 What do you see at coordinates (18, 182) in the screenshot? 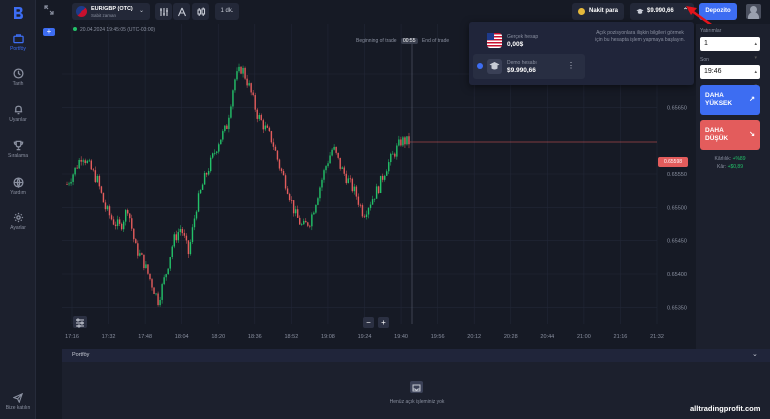
I see `globe-icon` at bounding box center [18, 182].